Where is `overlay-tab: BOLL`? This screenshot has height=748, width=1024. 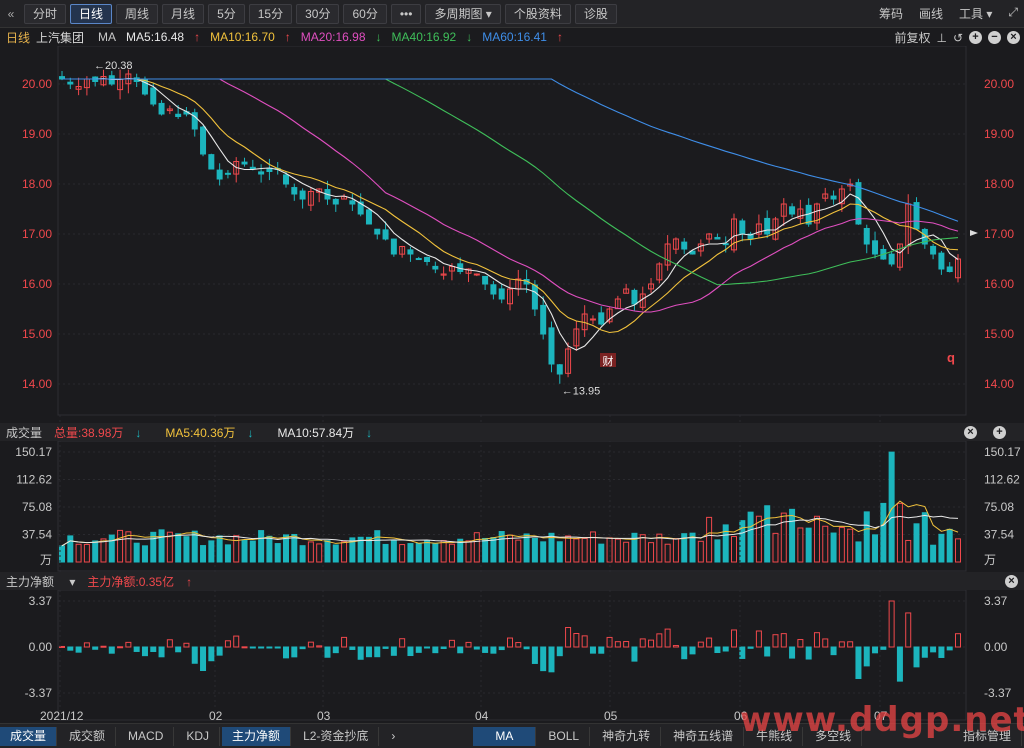 overlay-tab: BOLL is located at coordinates (564, 736).